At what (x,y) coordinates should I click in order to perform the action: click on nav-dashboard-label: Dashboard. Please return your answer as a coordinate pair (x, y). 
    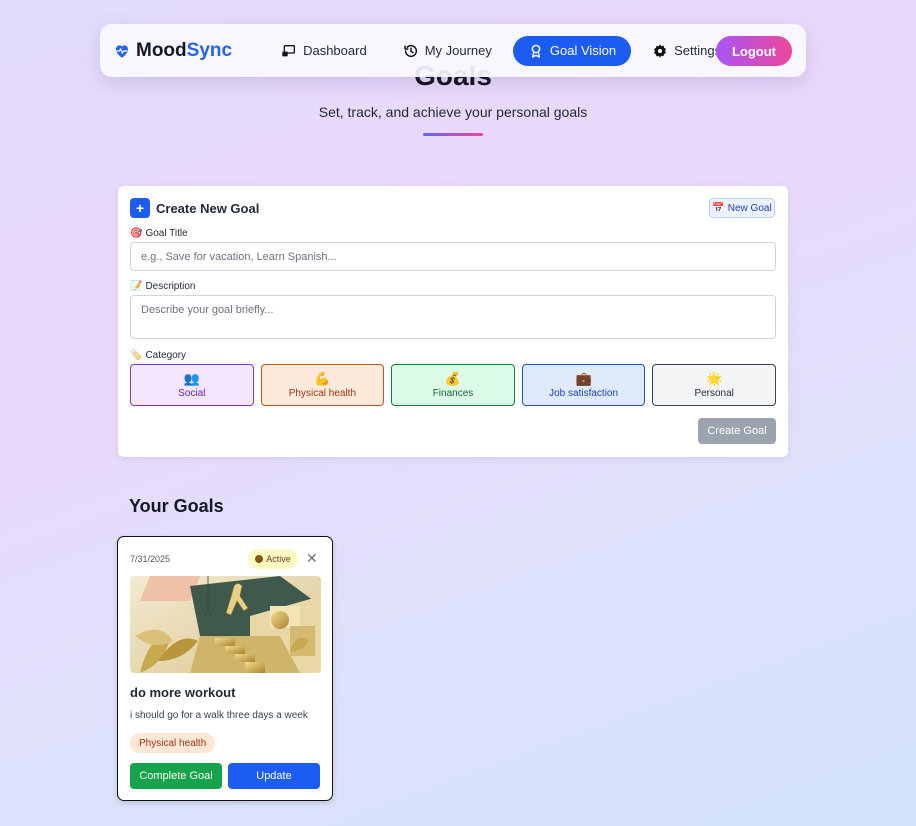
    Looking at the image, I should click on (335, 50).